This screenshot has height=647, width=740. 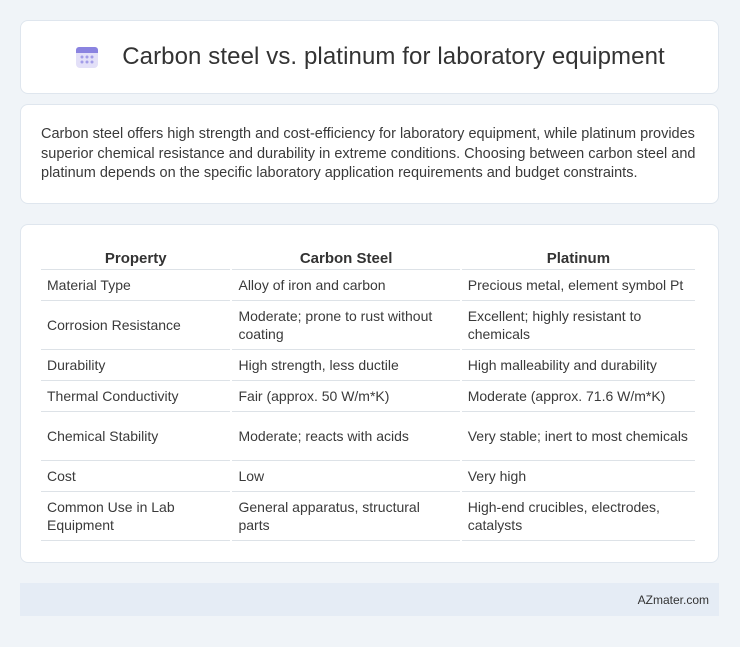 I want to click on table-cell: Corrosion Resistance, so click(x=136, y=325).